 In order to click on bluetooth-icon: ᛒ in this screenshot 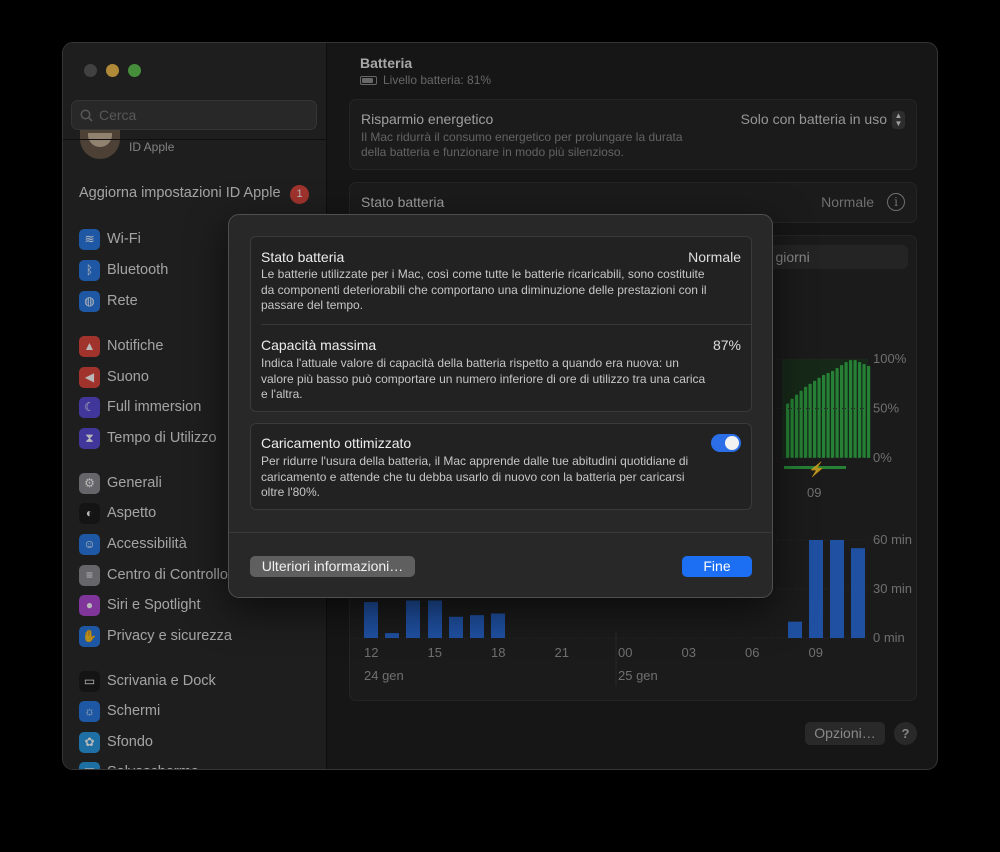, I will do `click(89, 270)`.